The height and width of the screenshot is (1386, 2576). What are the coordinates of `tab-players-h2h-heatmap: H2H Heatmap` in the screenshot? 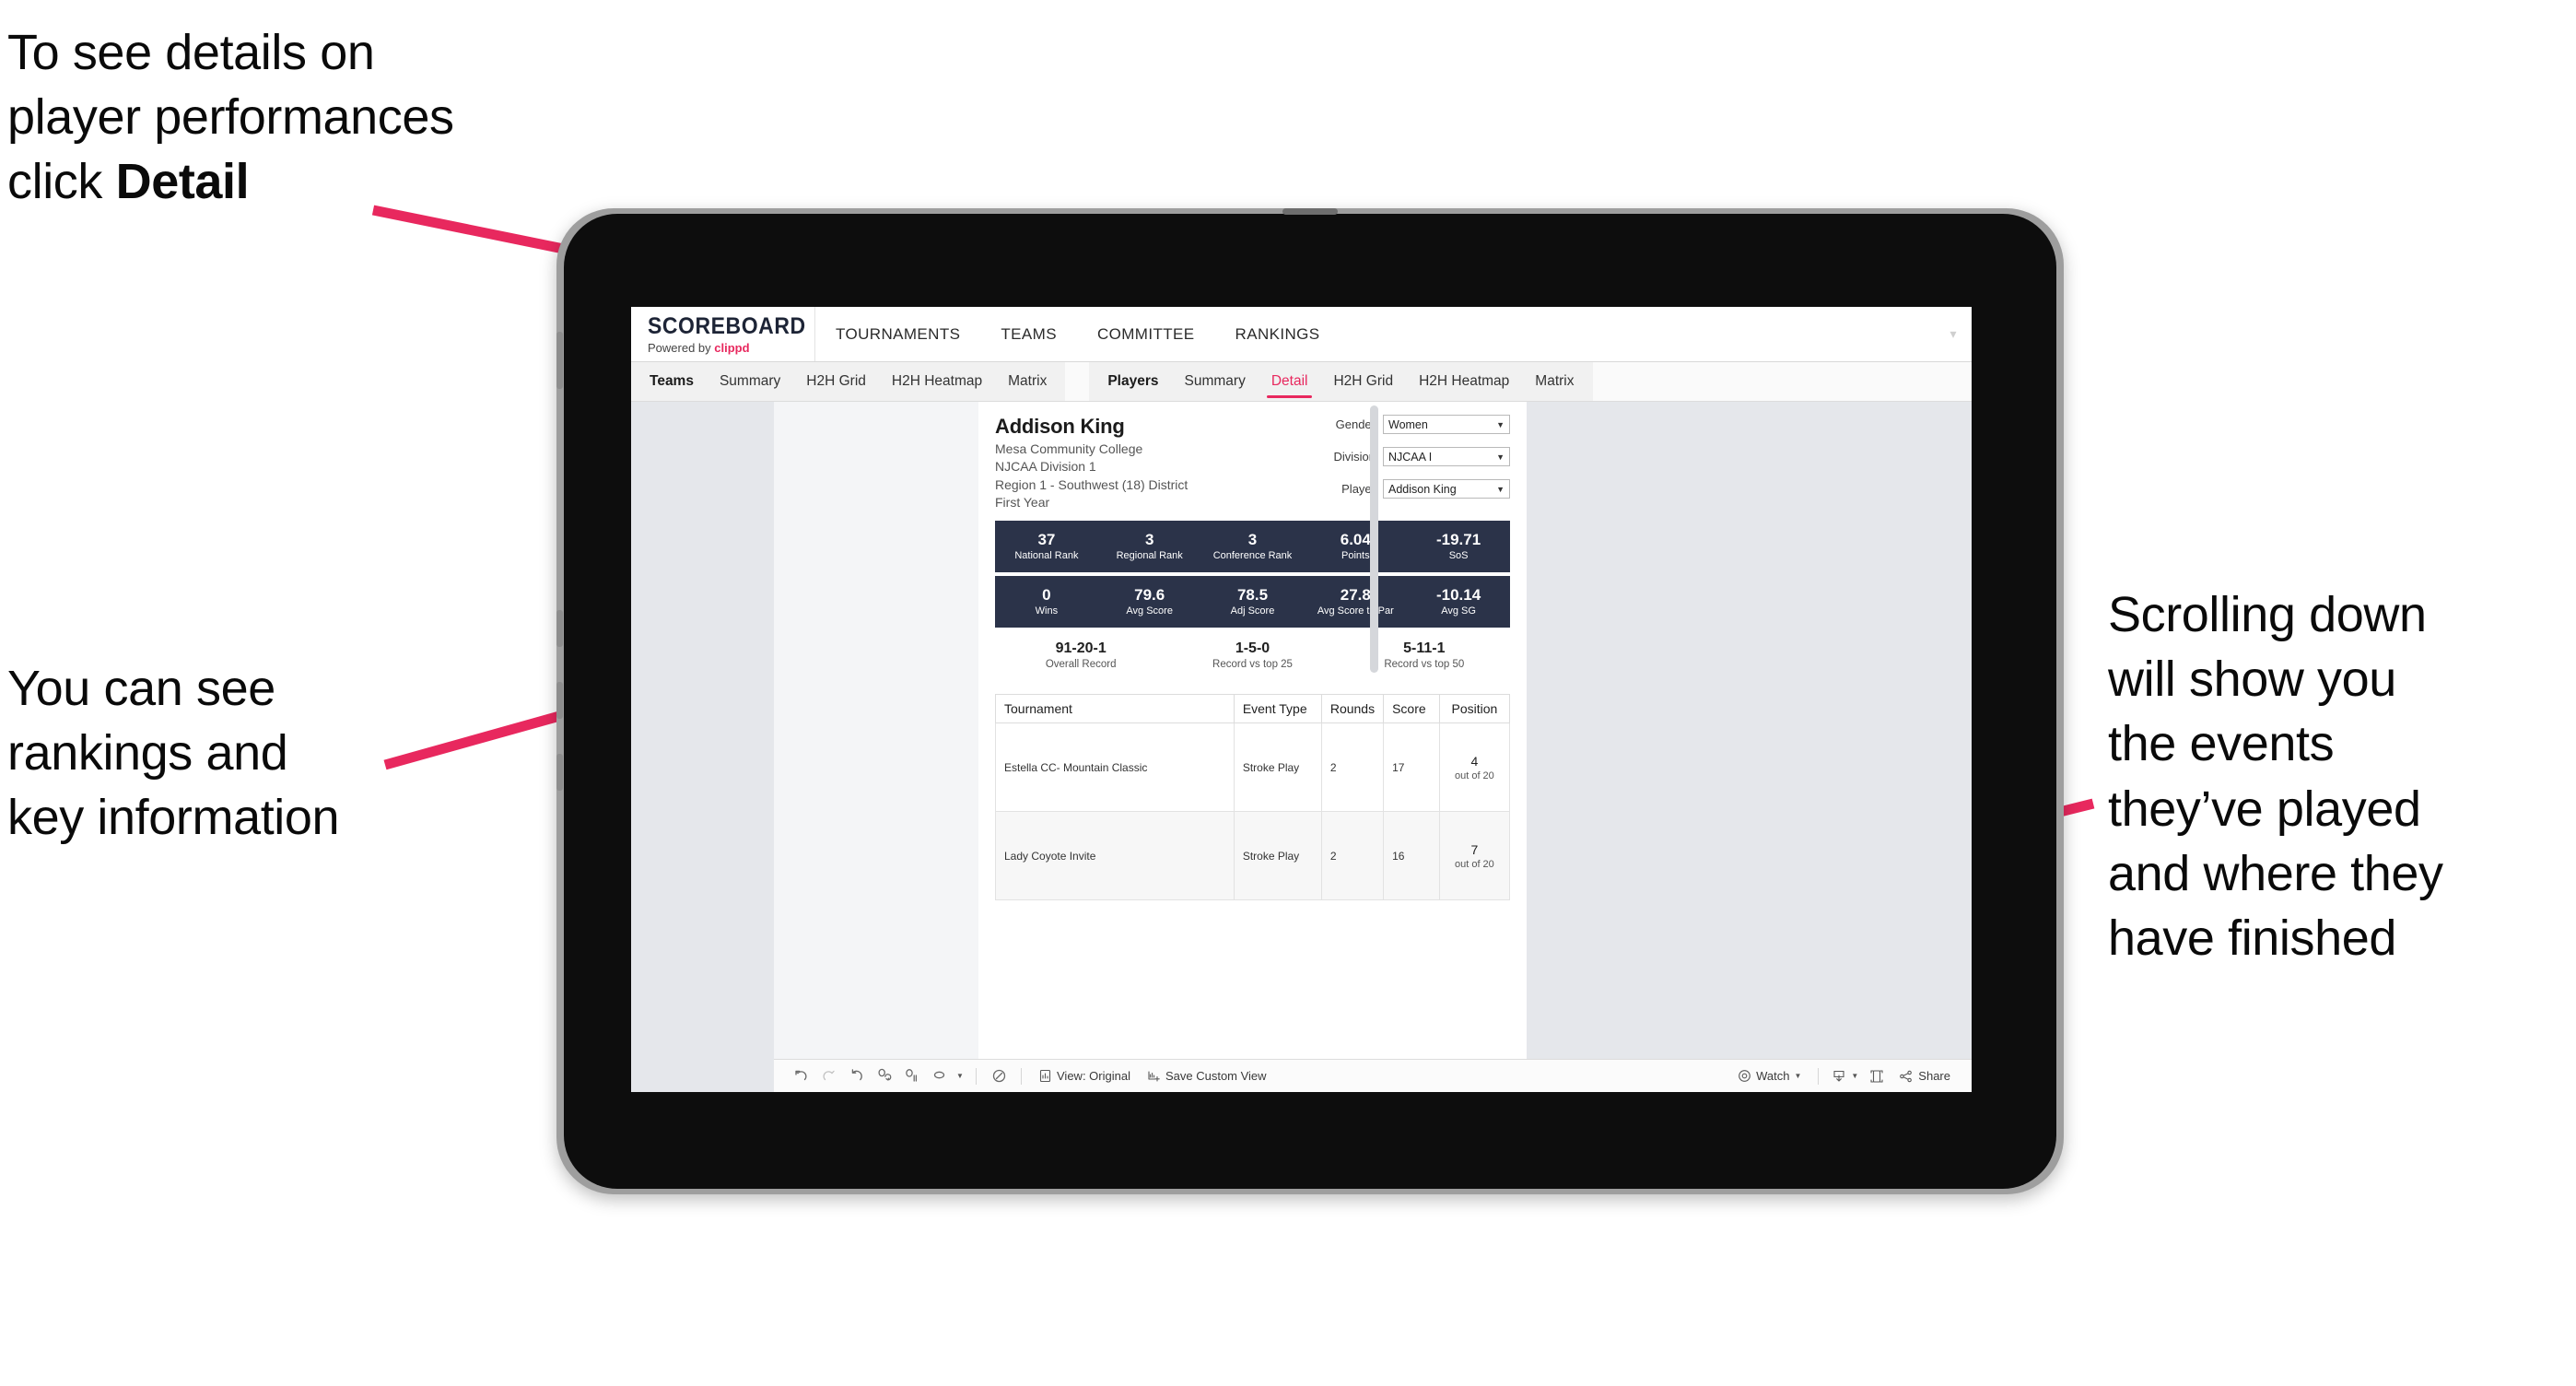 It's located at (1464, 381).